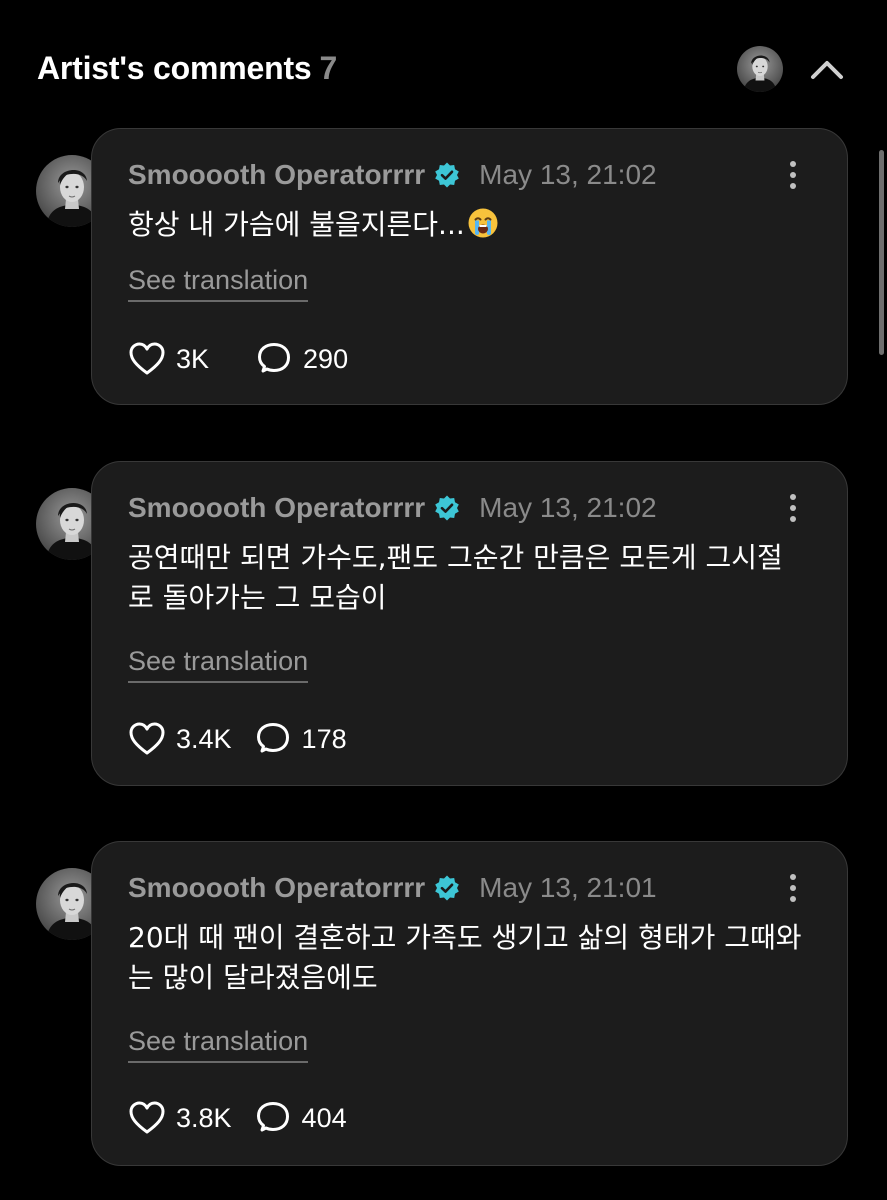  I want to click on comment-actions: 3.4K 178, so click(237, 739).